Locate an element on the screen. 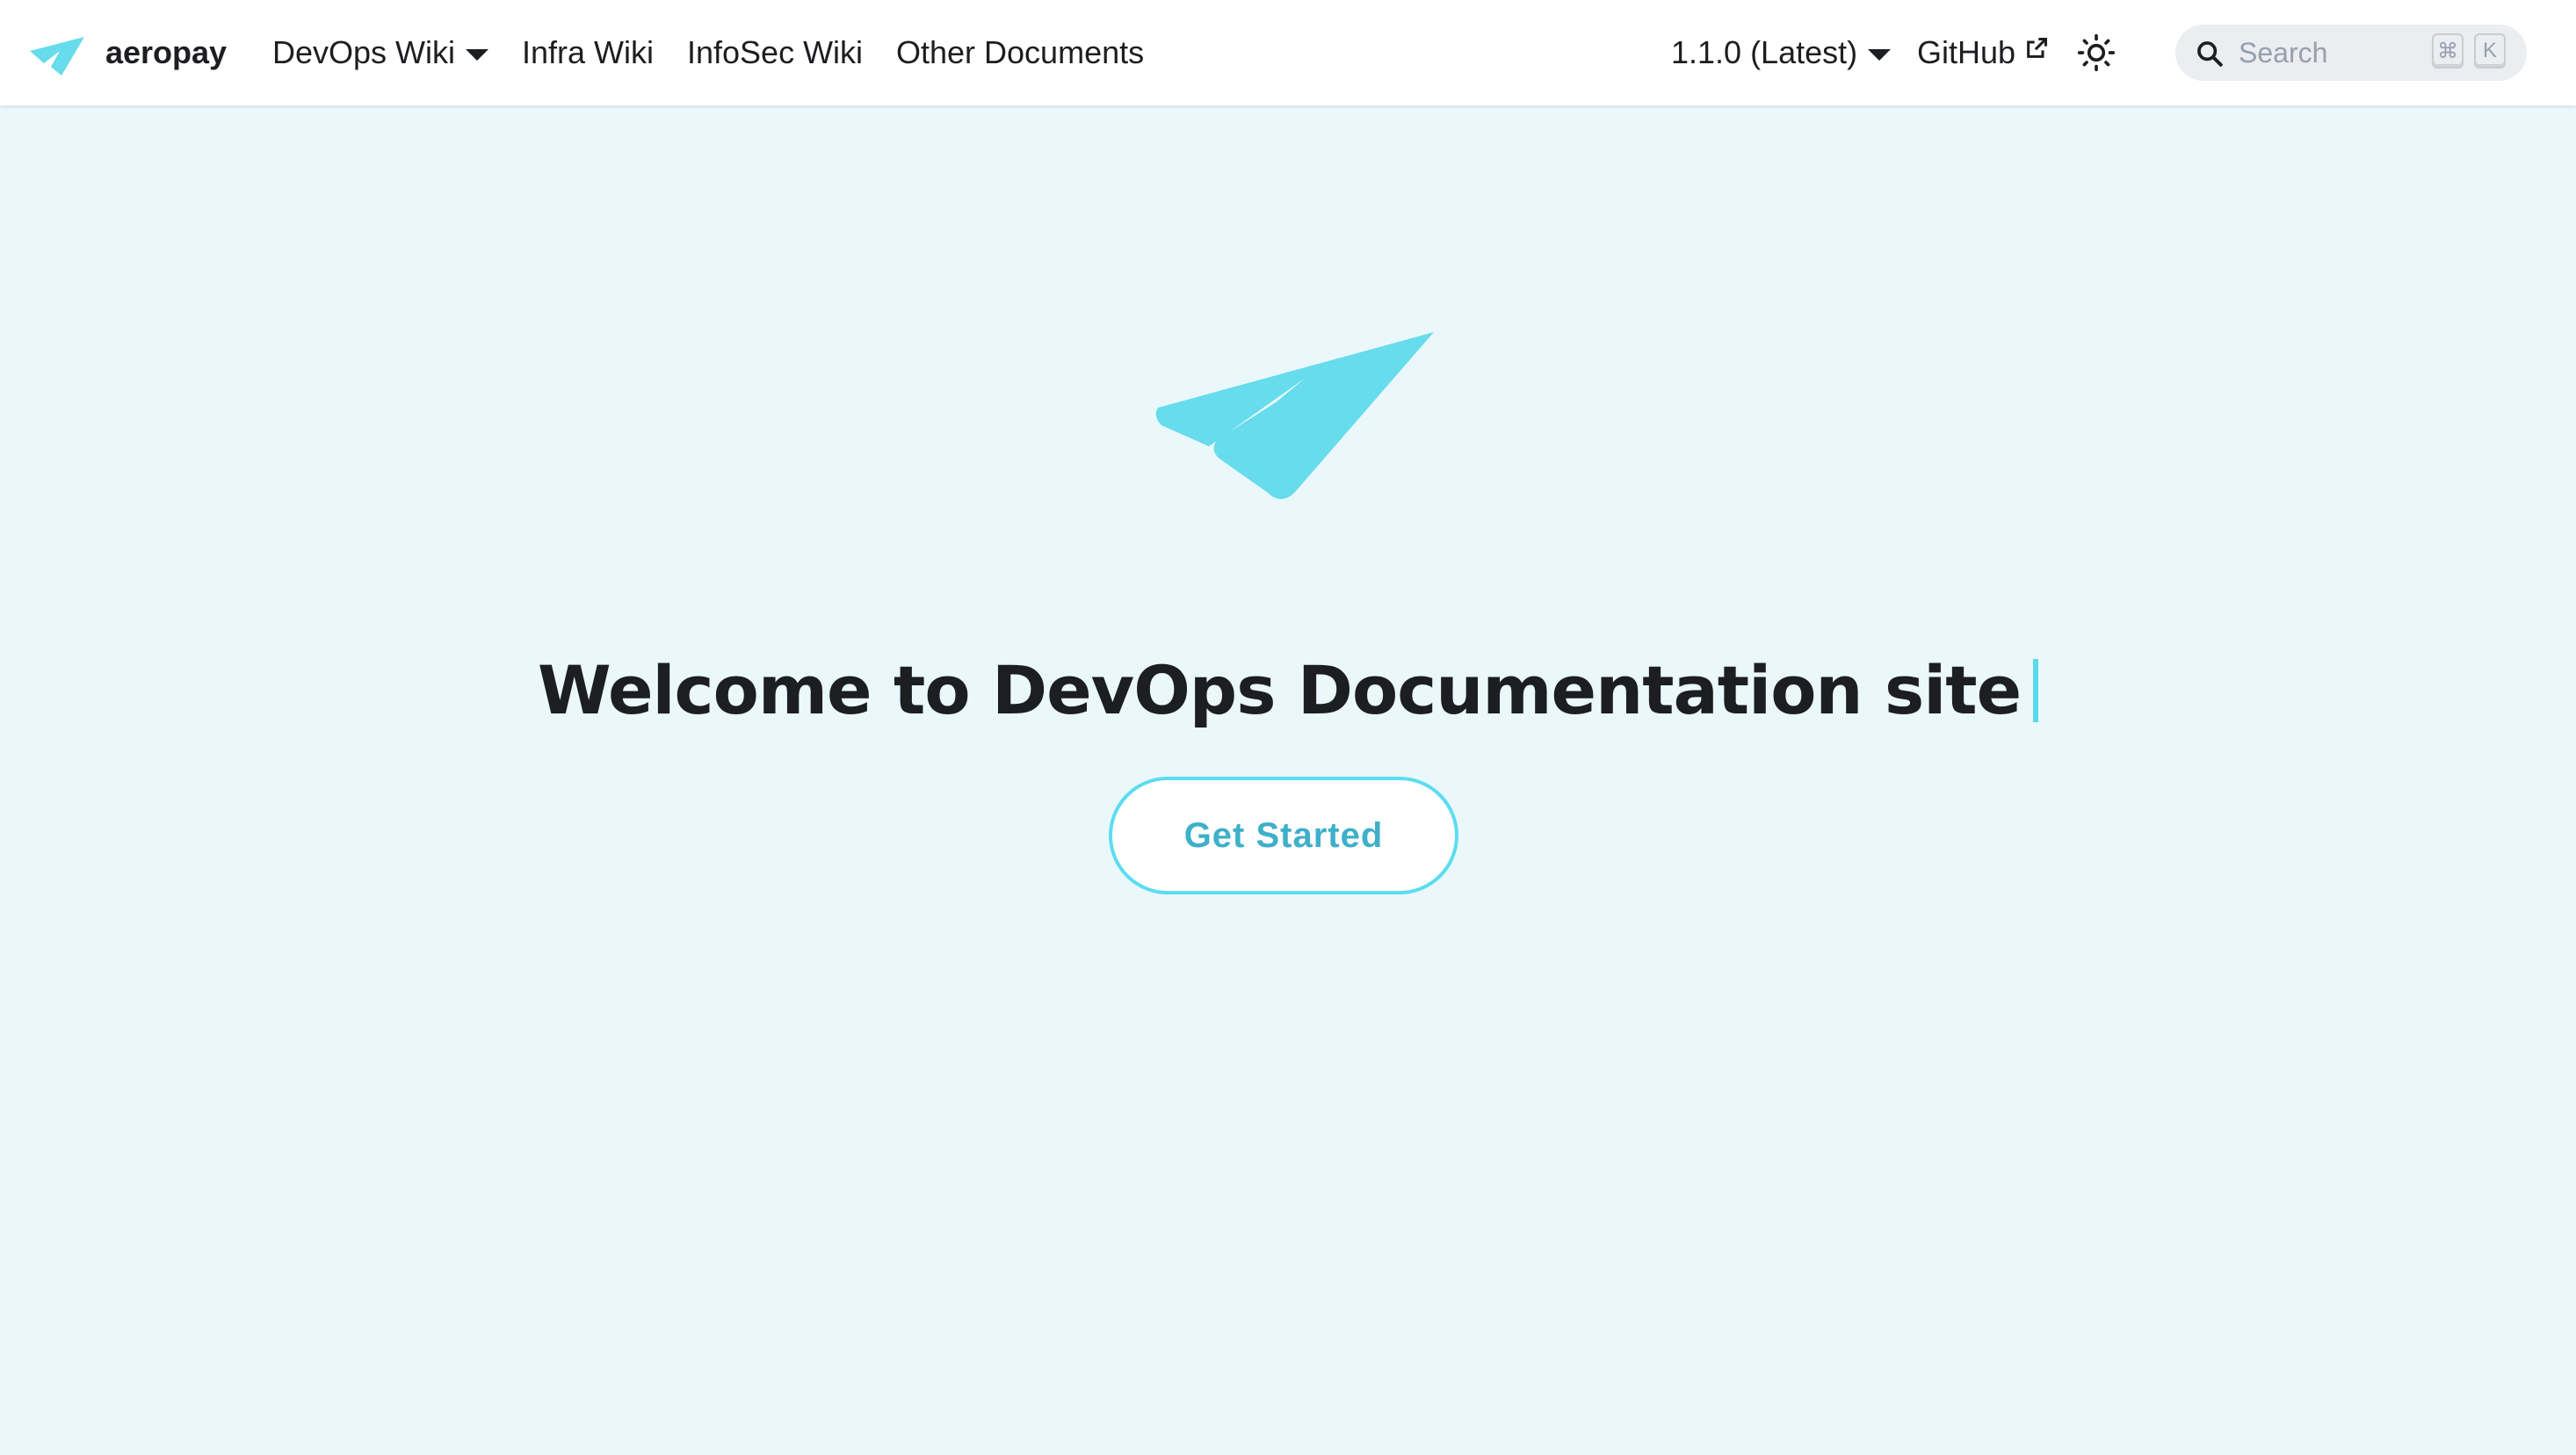 This screenshot has height=1455, width=2576. get-started-button: Get Started is located at coordinates (1283, 835).